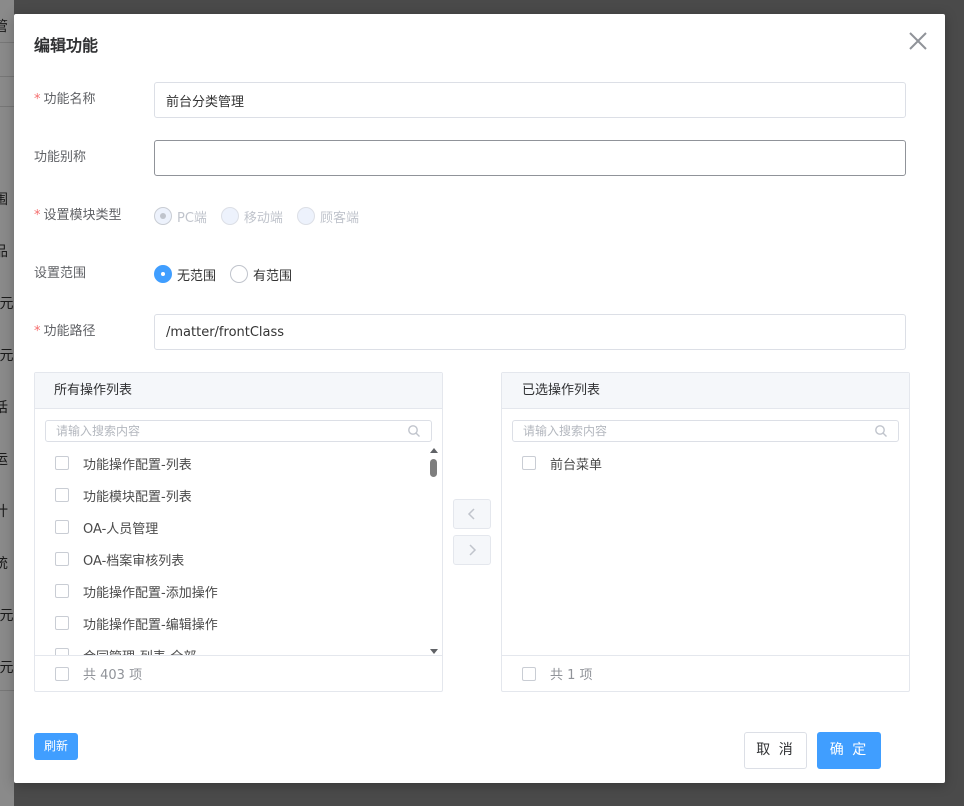  I want to click on radio-label: 顾客端, so click(339, 218).